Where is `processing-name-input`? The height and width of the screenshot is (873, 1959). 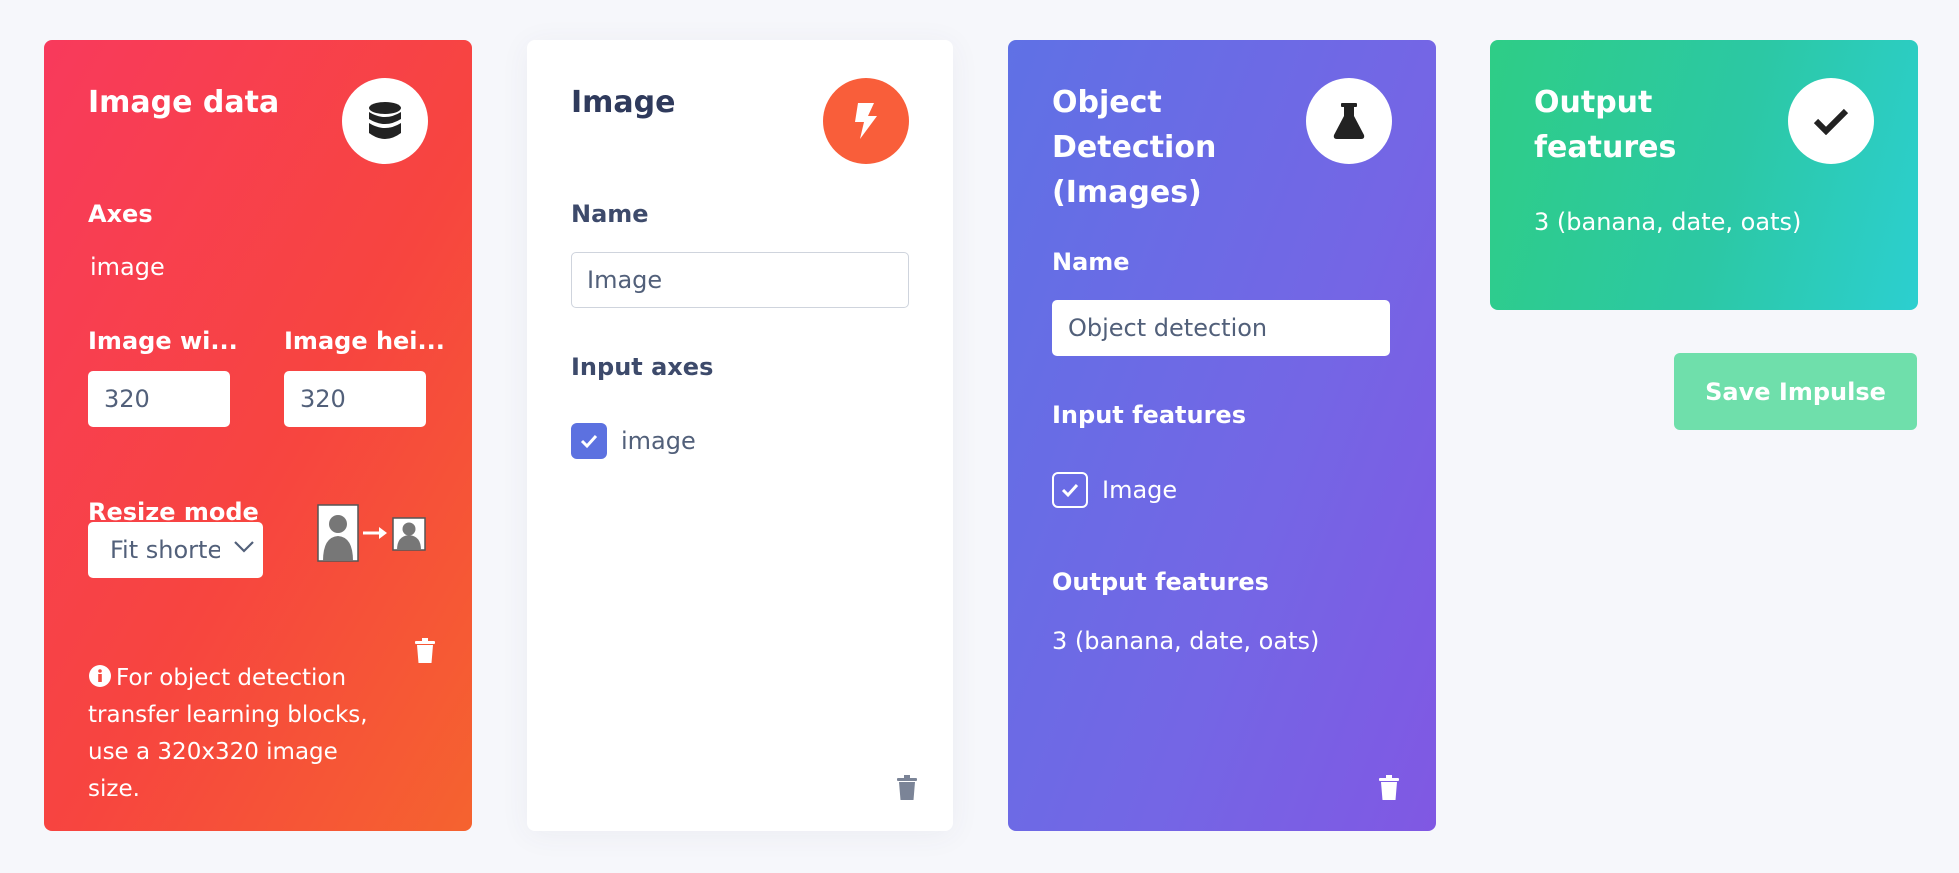 processing-name-input is located at coordinates (740, 280).